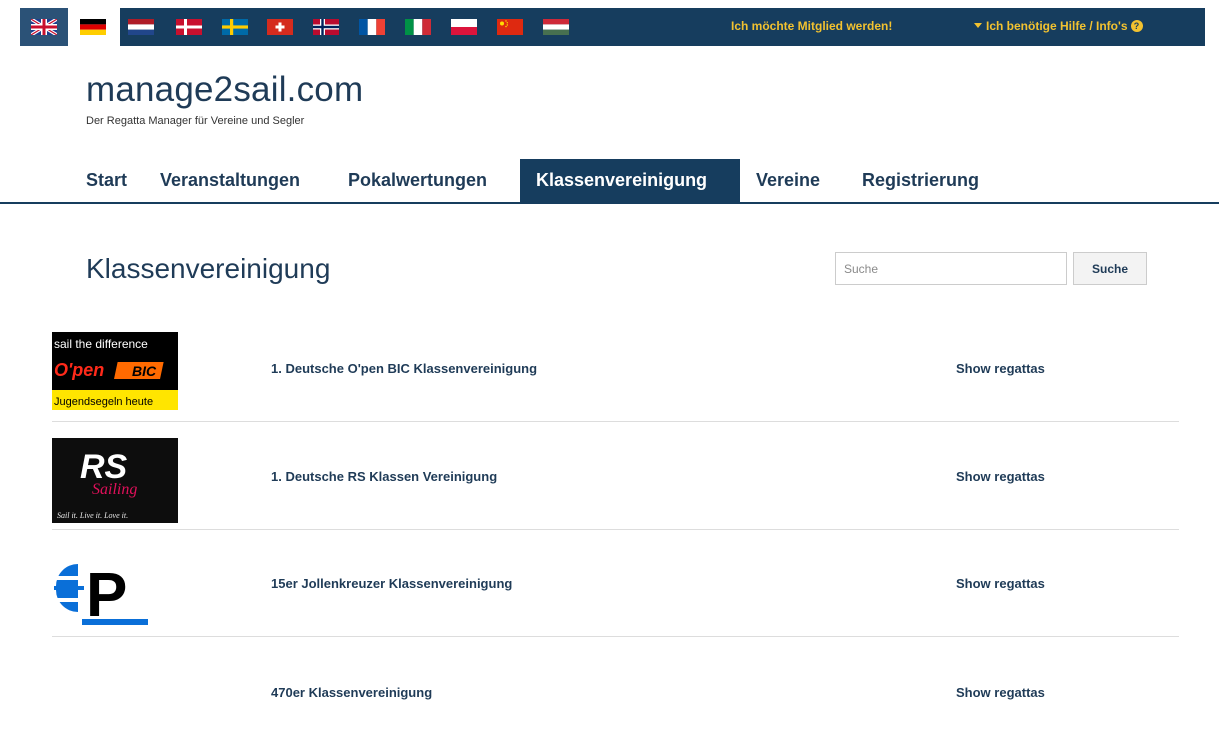  I want to click on help-label: Ich benötige Hilfe / Info's, so click(1057, 26).